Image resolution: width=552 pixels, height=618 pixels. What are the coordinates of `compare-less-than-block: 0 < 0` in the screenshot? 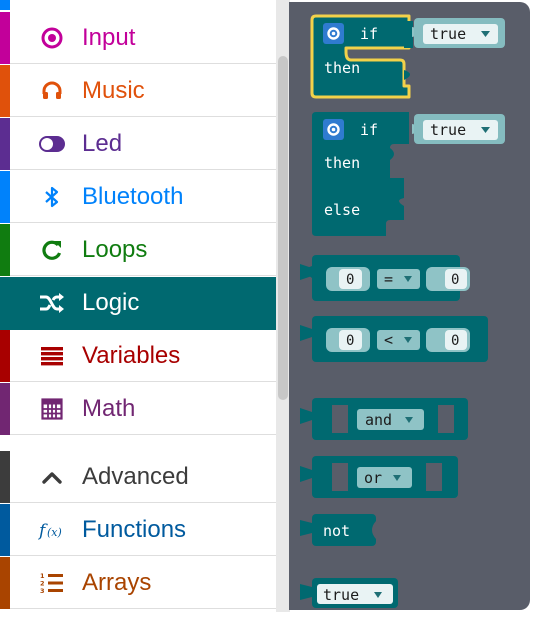 It's located at (394, 339).